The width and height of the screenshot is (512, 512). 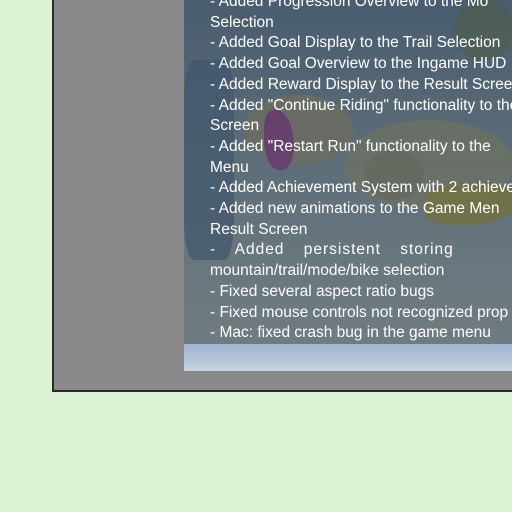 What do you see at coordinates (332, 250) in the screenshot?
I see `changelog-line: - Added persistent storing` at bounding box center [332, 250].